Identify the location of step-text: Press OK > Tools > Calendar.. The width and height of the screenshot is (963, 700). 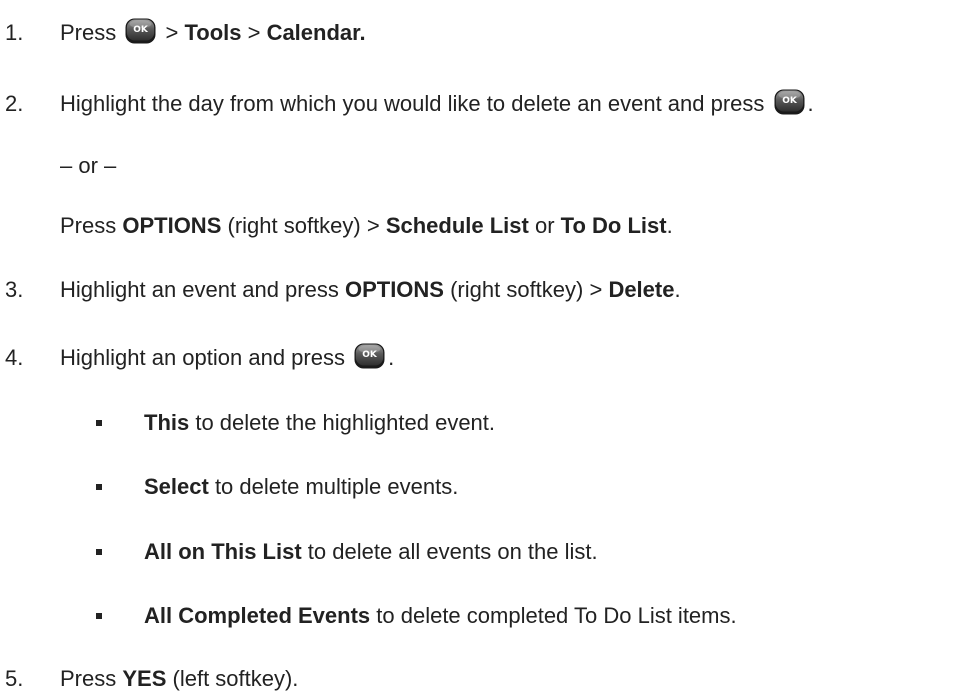
(213, 31).